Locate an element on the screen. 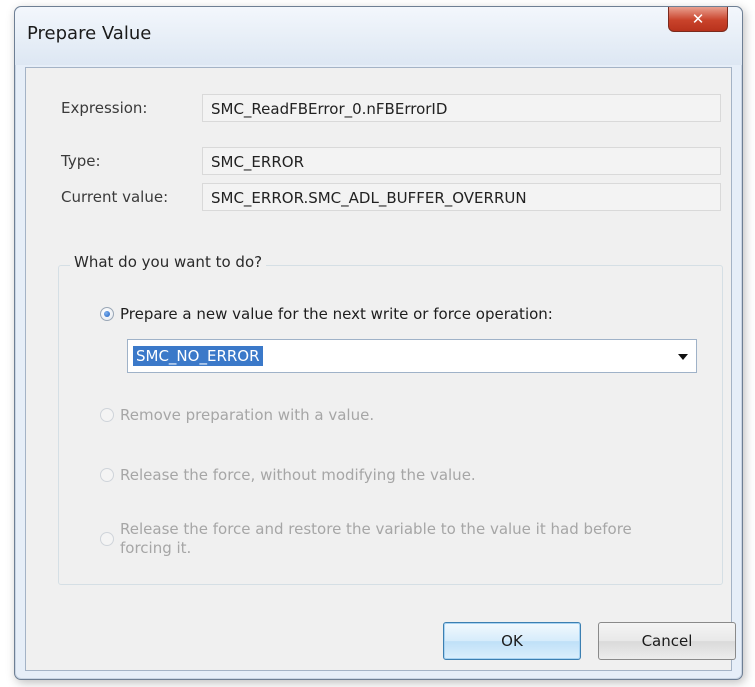  radio-dot-icon is located at coordinates (107, 314).